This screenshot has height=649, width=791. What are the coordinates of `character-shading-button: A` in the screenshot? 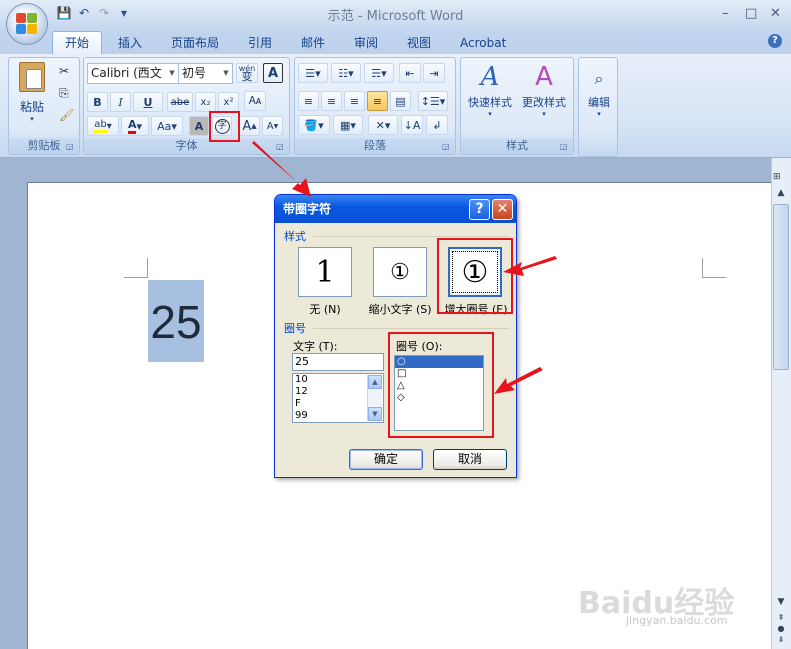 It's located at (199, 126).